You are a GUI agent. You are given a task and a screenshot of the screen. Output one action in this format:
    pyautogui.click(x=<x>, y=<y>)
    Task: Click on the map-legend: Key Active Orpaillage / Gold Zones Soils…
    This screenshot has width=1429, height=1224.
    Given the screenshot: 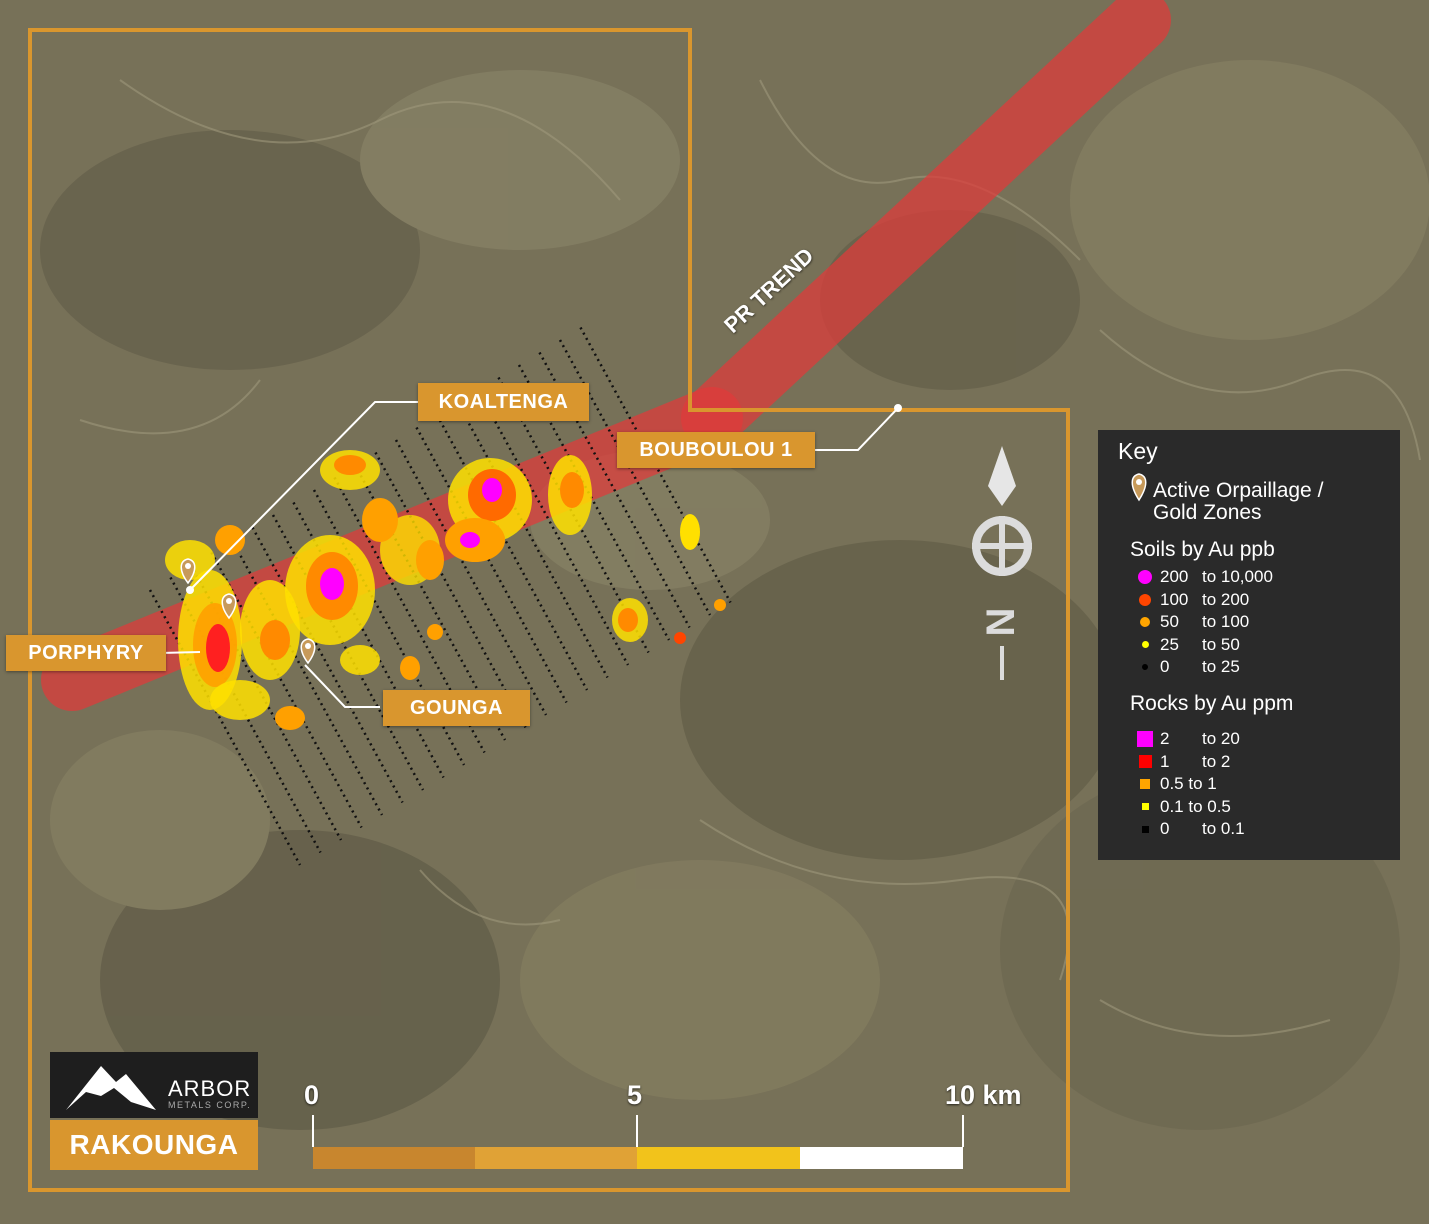 What is the action you would take?
    pyautogui.click(x=1249, y=645)
    